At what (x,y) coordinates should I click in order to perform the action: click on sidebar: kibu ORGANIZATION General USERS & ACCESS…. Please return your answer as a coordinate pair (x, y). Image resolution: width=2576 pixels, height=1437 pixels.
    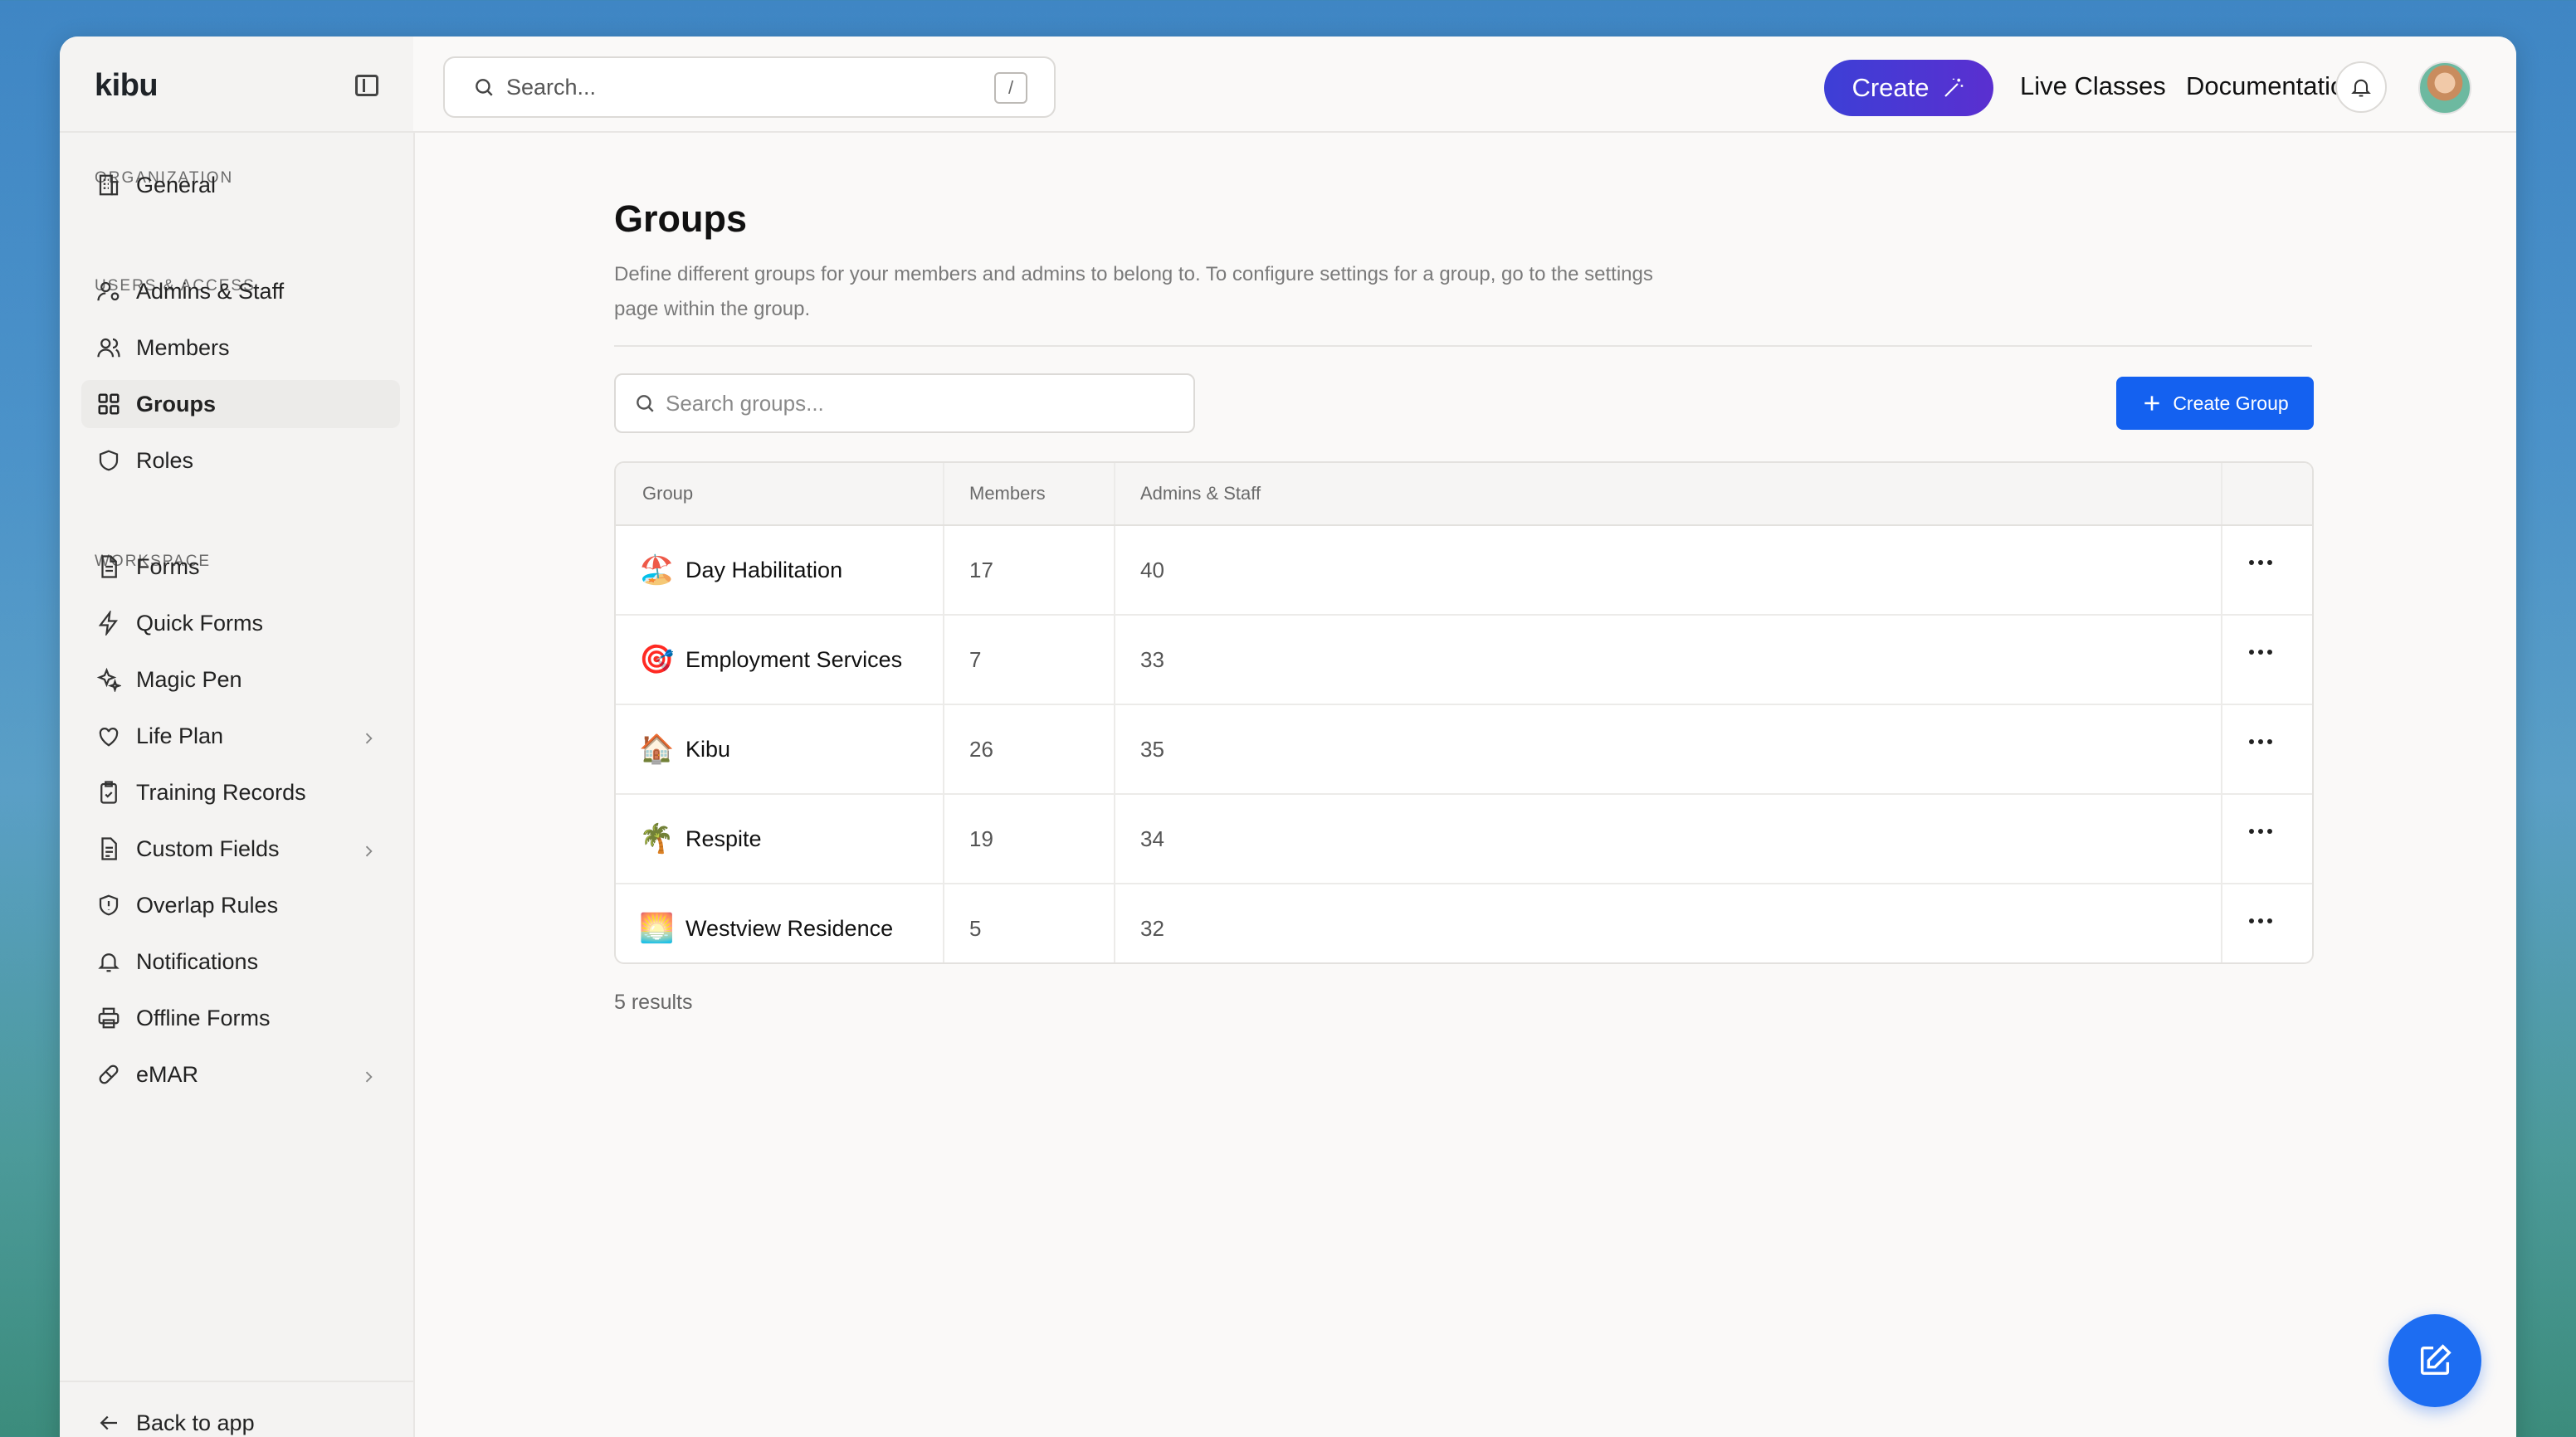
    Looking at the image, I should click on (238, 737).